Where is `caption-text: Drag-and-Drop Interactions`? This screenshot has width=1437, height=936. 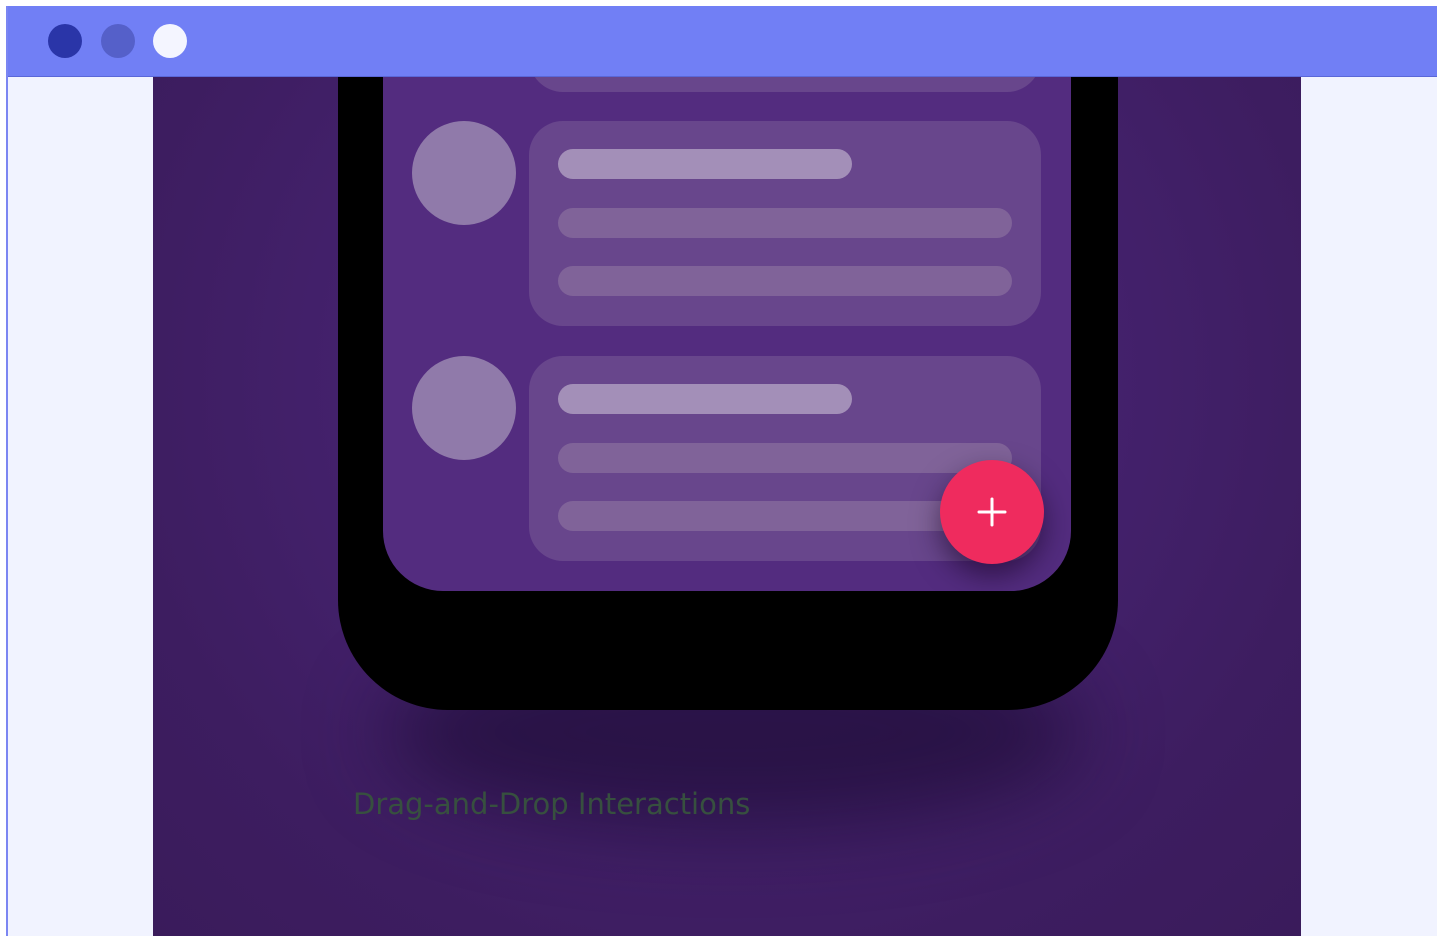
caption-text: Drag-and-Drop Interactions is located at coordinates (552, 804).